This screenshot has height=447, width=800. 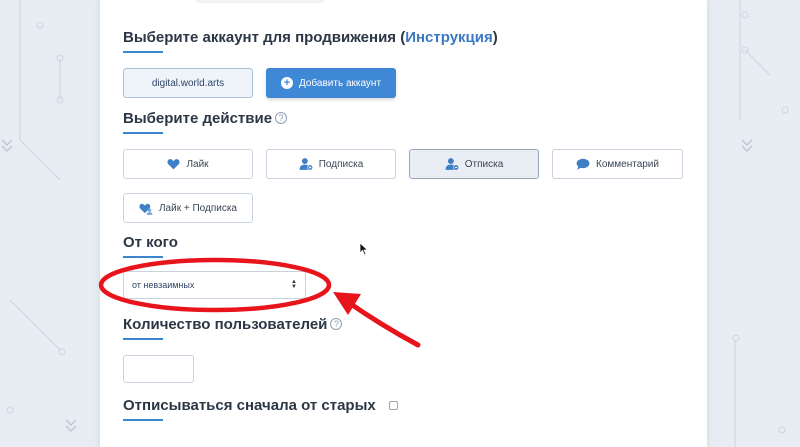 I want to click on action-section-title: Выберите действие?, so click(x=205, y=118).